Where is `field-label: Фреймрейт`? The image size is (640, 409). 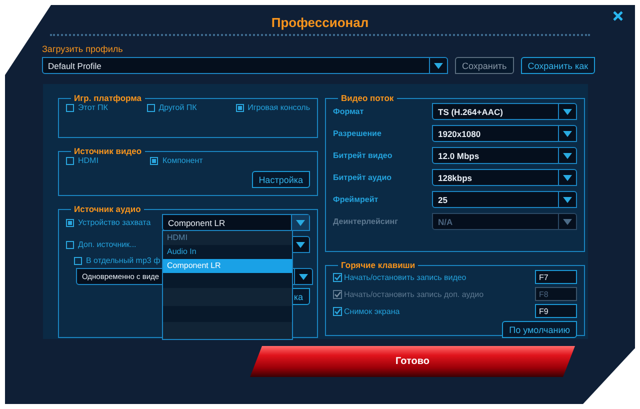
field-label: Фреймрейт is located at coordinates (355, 199).